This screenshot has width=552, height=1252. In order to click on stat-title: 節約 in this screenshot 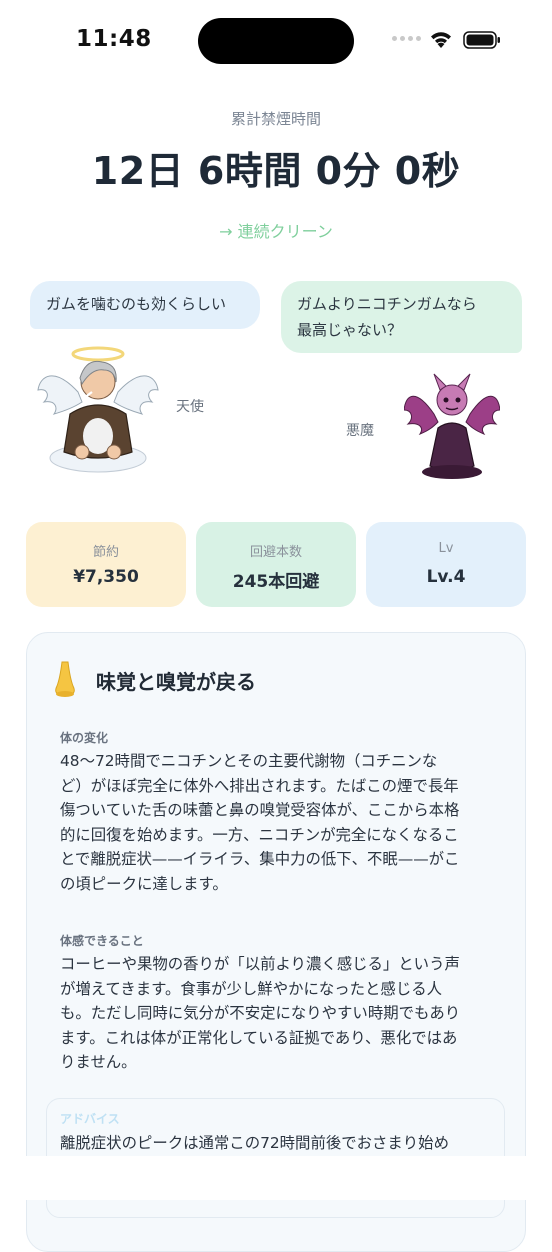, I will do `click(105, 552)`.